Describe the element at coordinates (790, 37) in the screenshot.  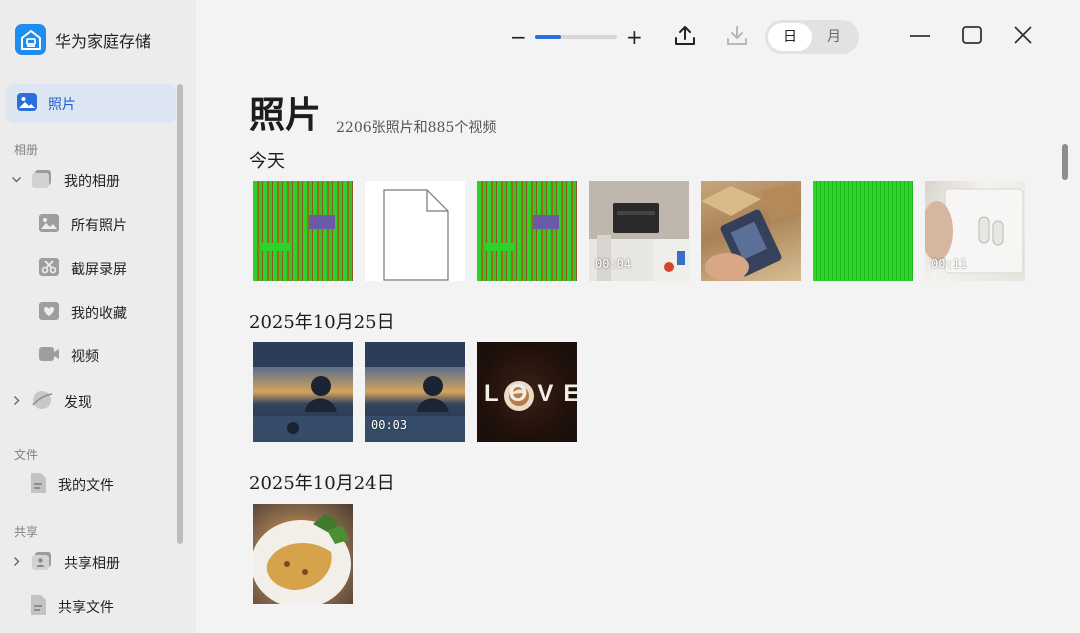
I see `view-day-button: 日` at that location.